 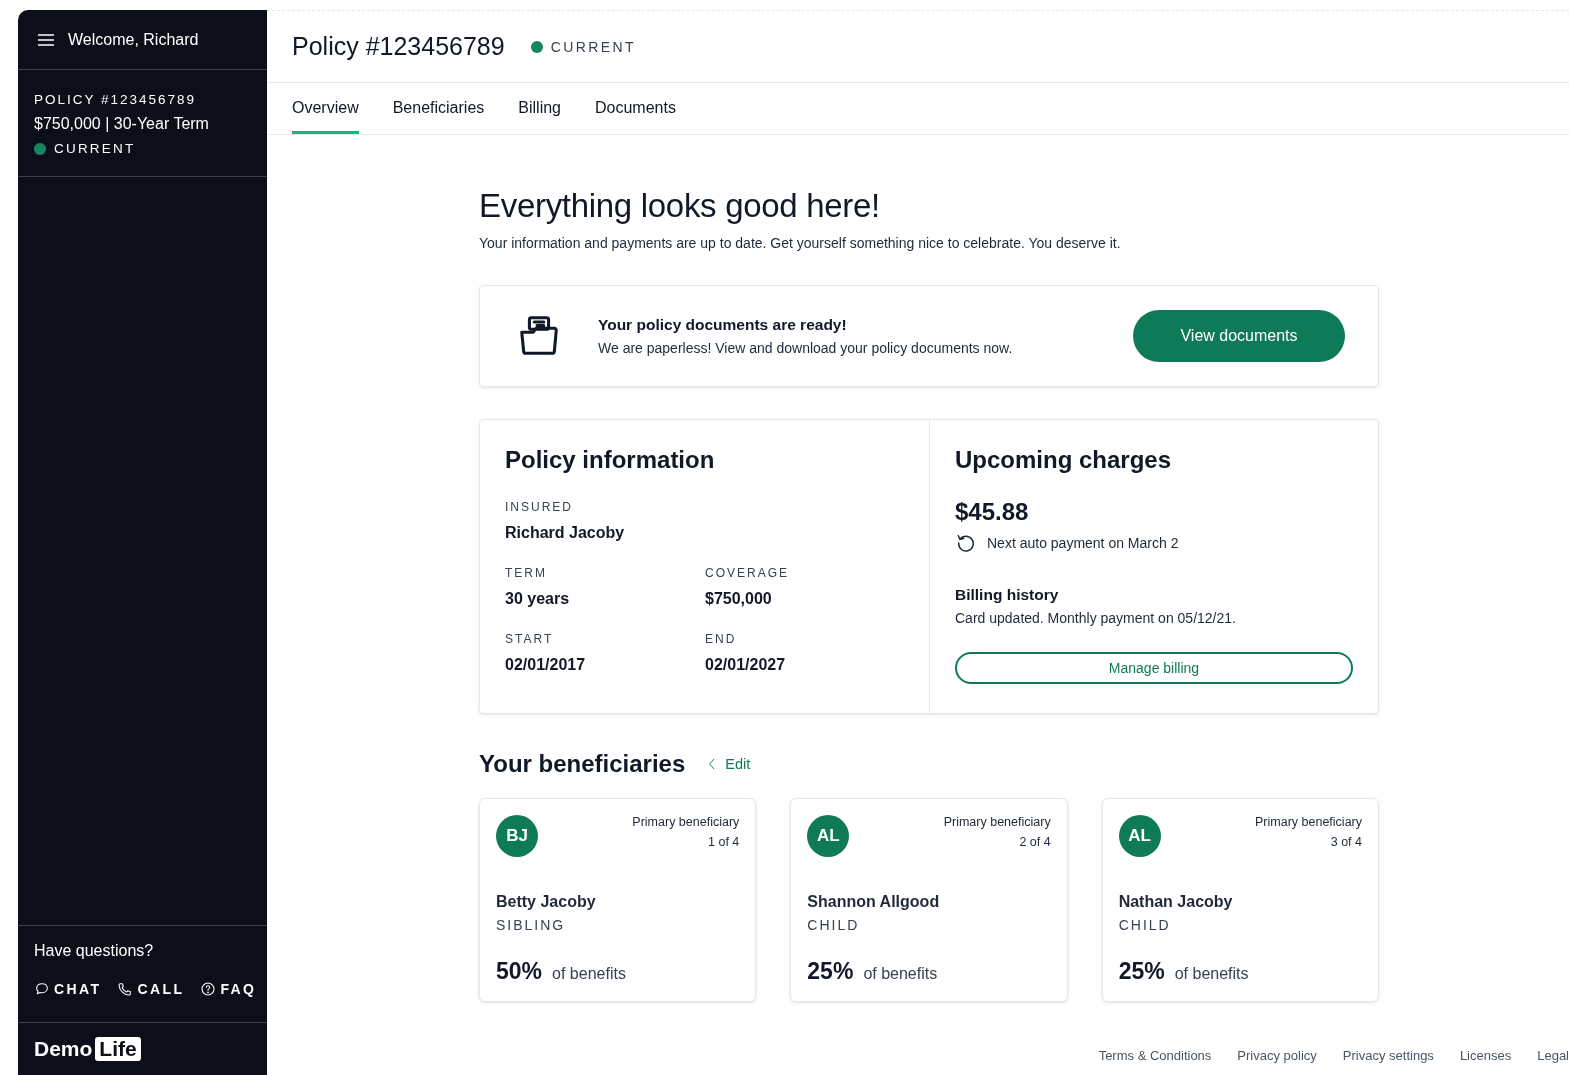 I want to click on banner-title: Your policy documents are ready!, so click(x=723, y=325).